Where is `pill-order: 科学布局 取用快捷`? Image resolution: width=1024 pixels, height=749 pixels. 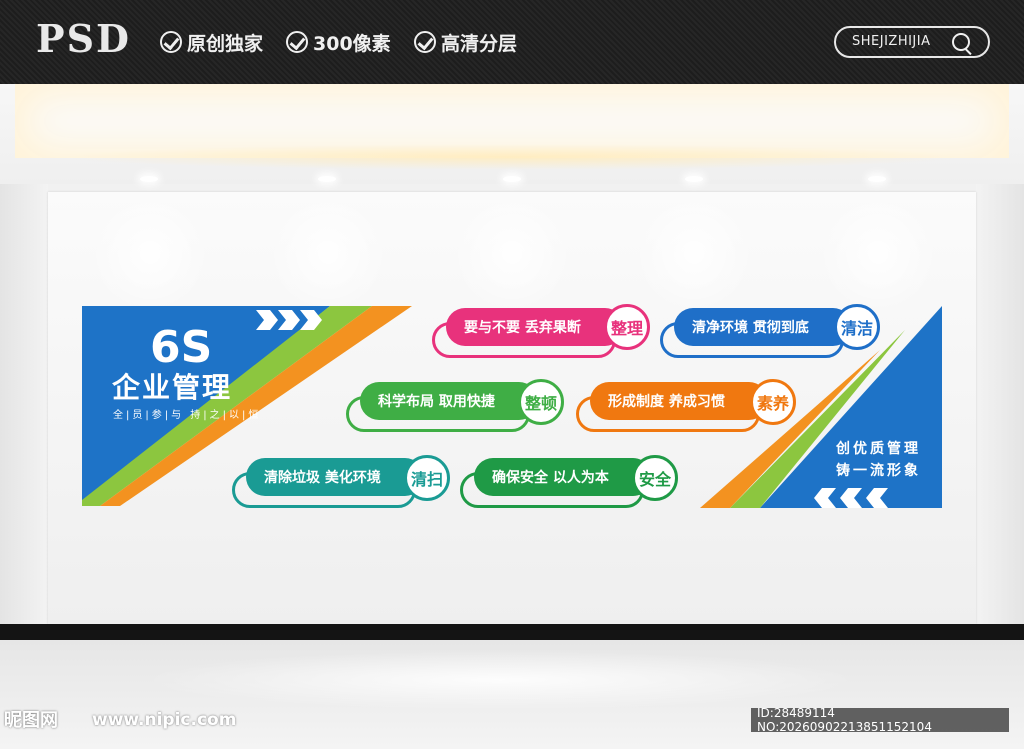
pill-order: 科学布局 取用快捷 is located at coordinates (449, 401).